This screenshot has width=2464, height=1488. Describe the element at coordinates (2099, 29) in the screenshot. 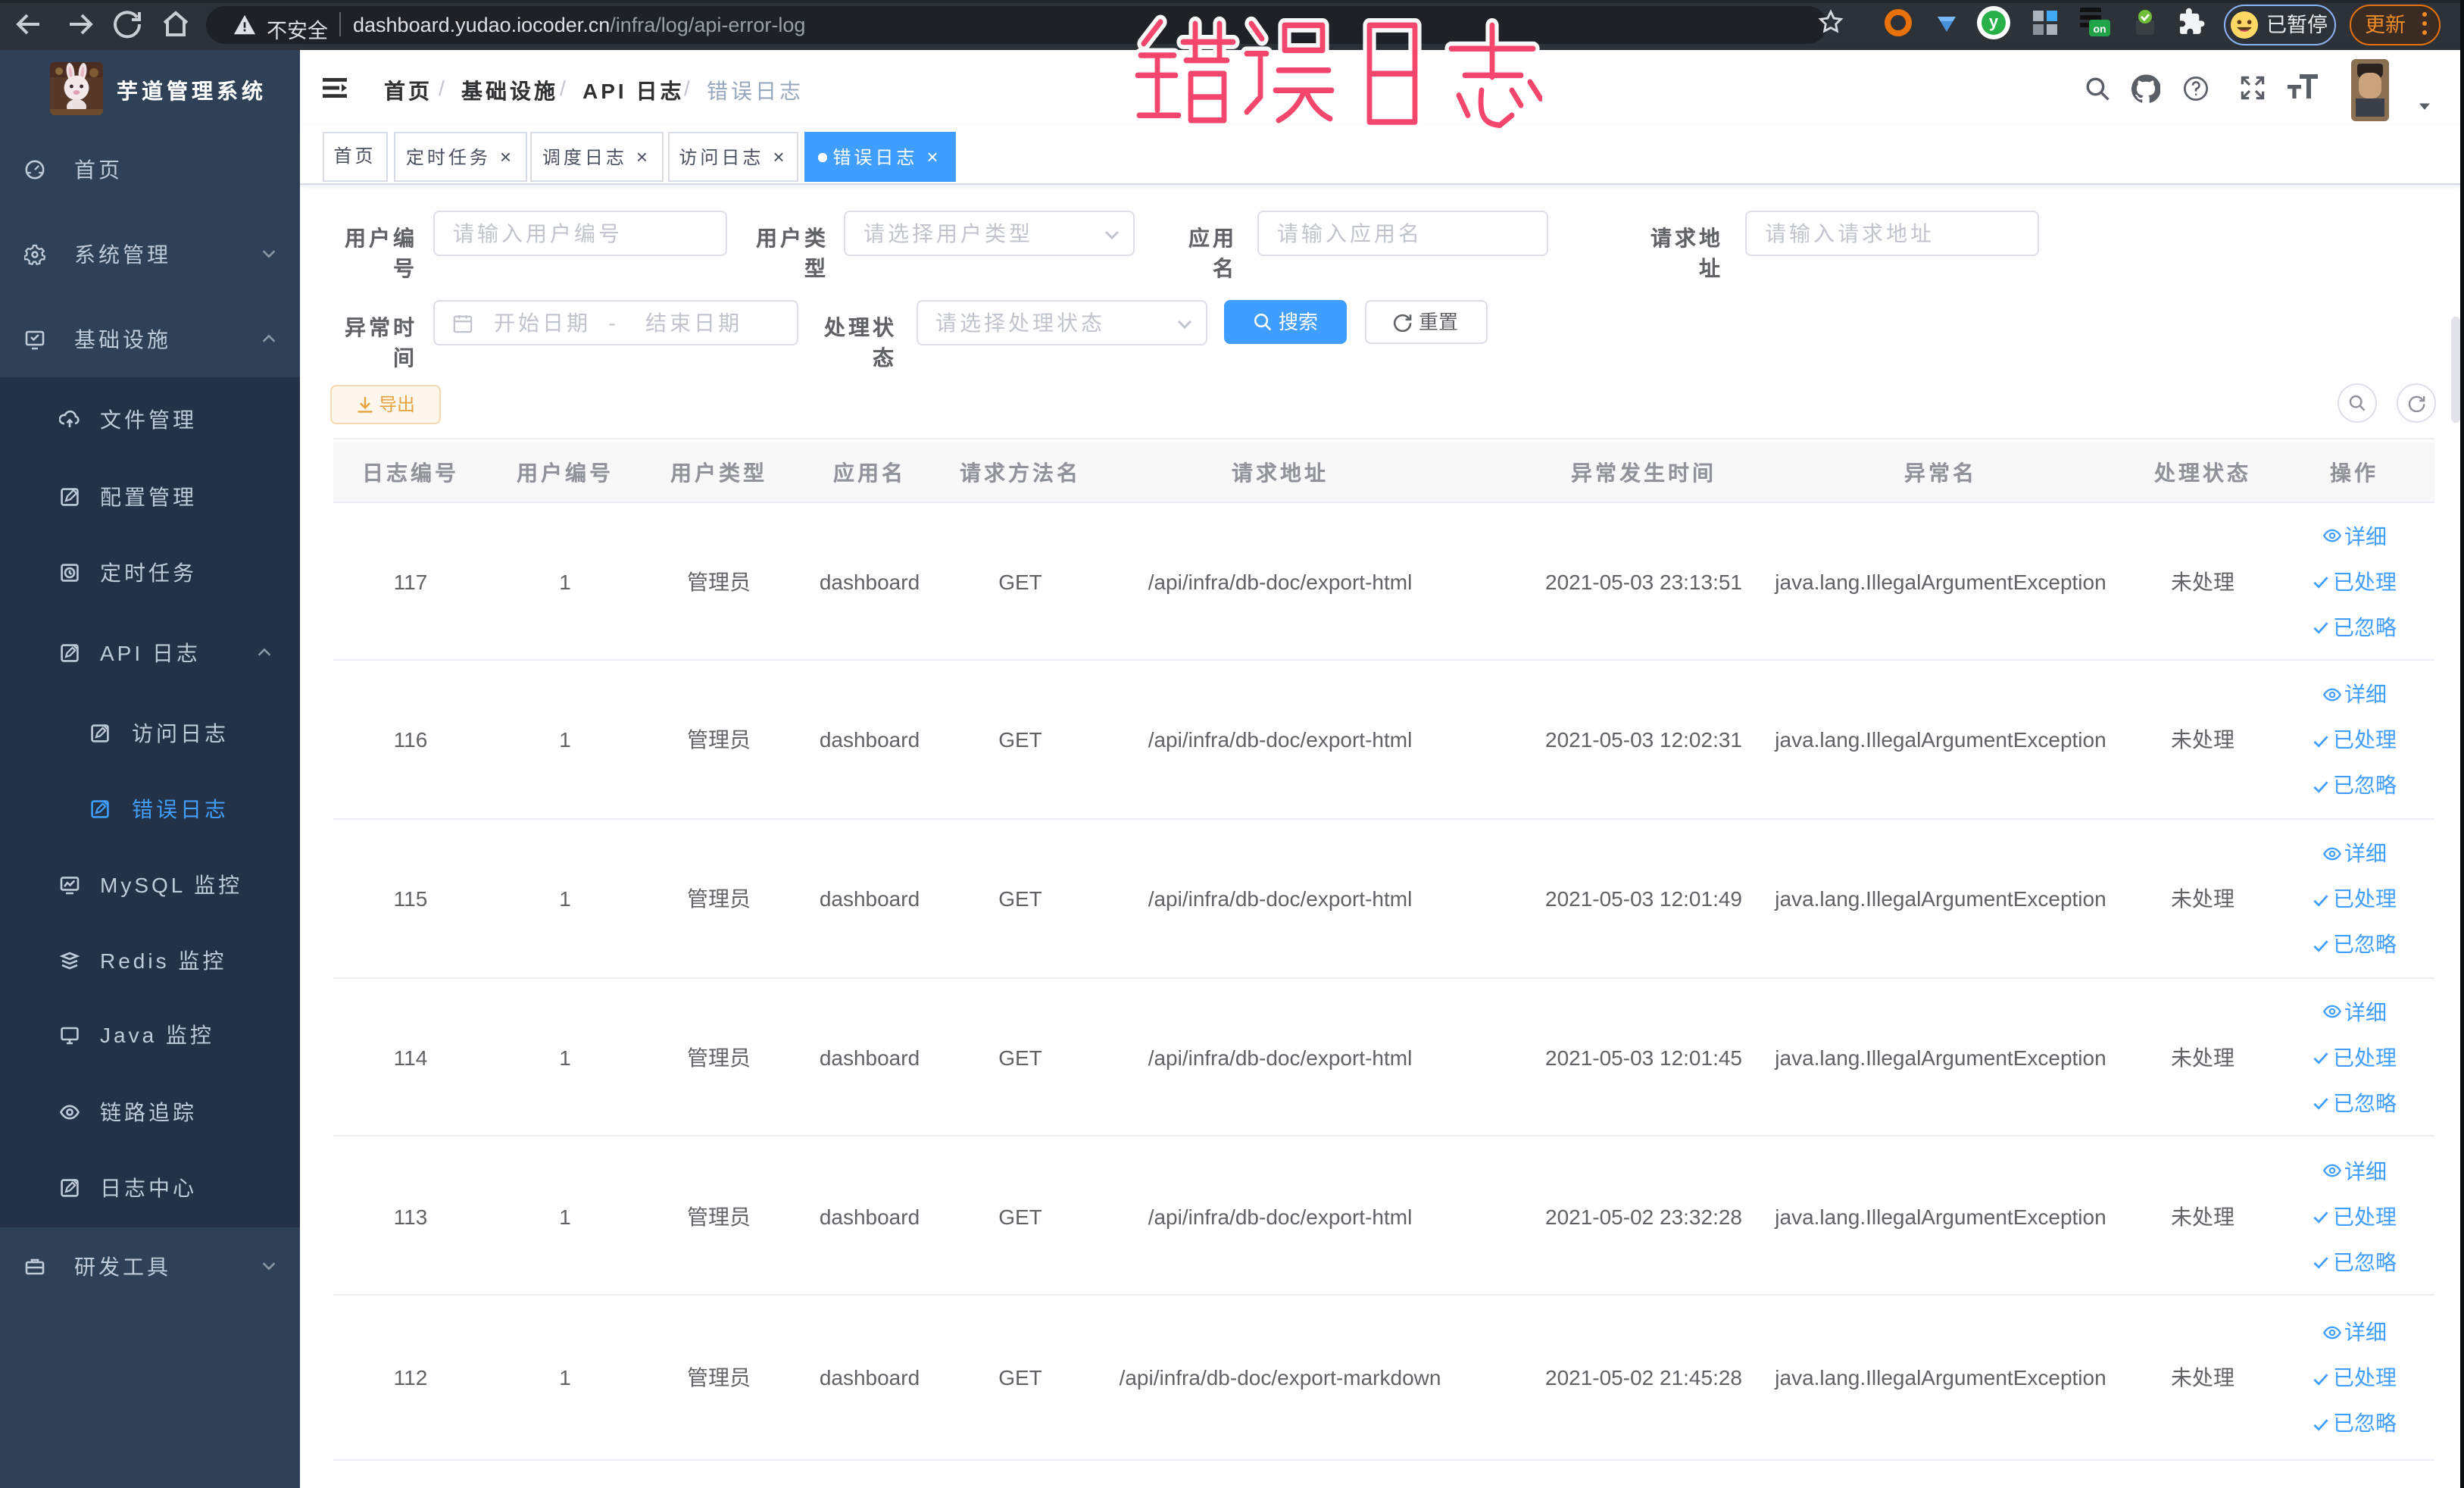

I see `svg-text: on` at that location.